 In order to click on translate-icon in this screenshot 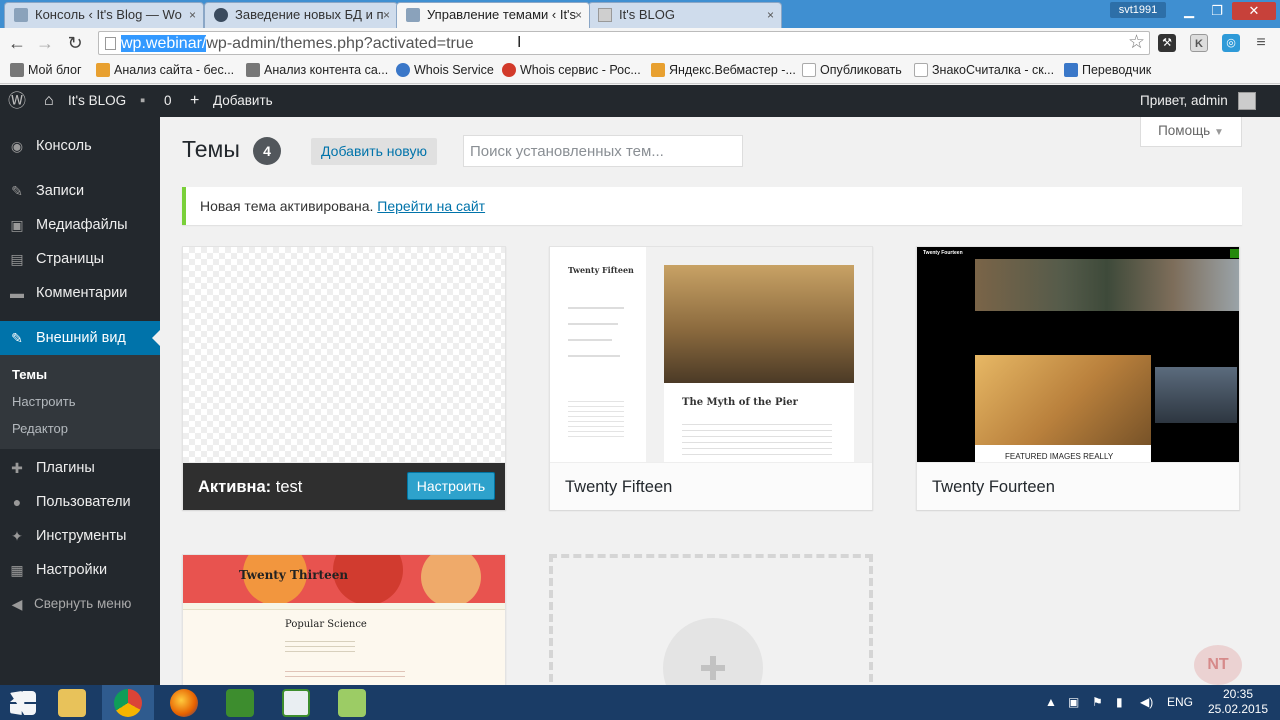, I will do `click(1071, 70)`.